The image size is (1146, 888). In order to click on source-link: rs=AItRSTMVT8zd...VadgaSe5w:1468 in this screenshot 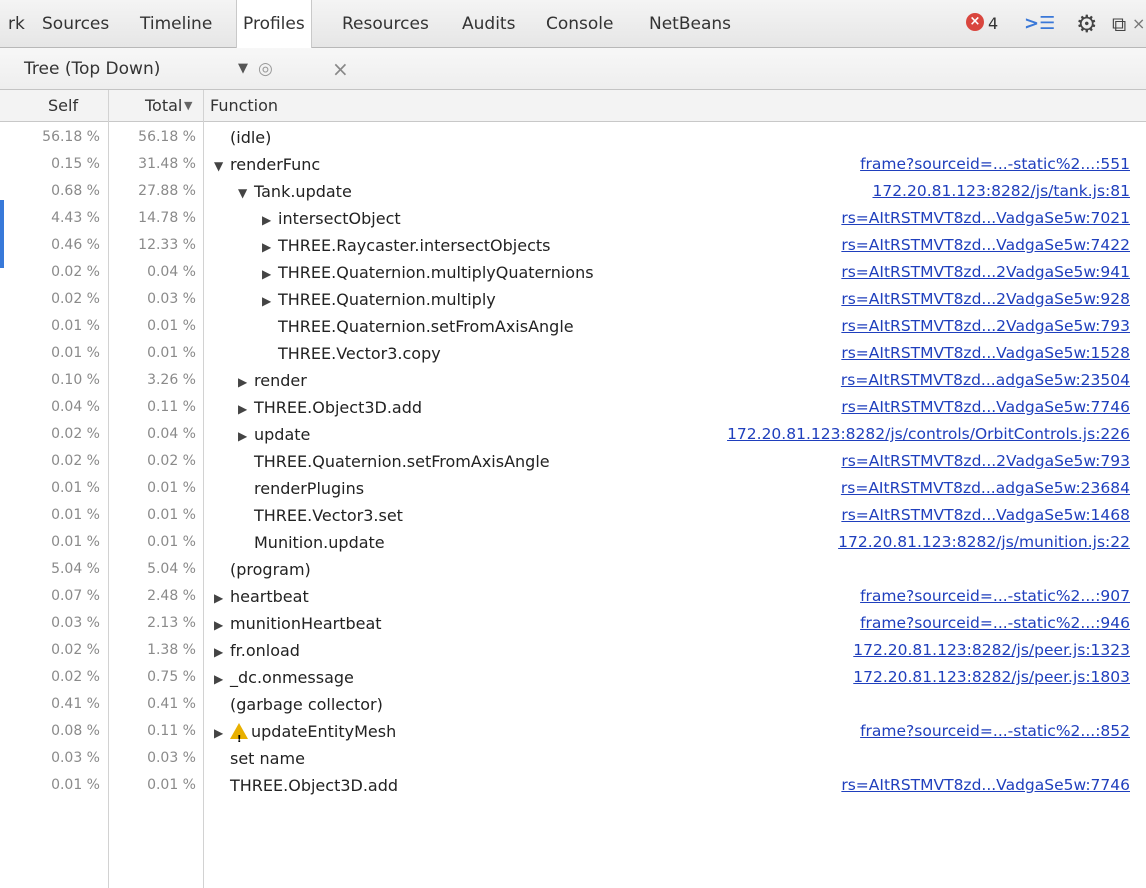, I will do `click(985, 515)`.